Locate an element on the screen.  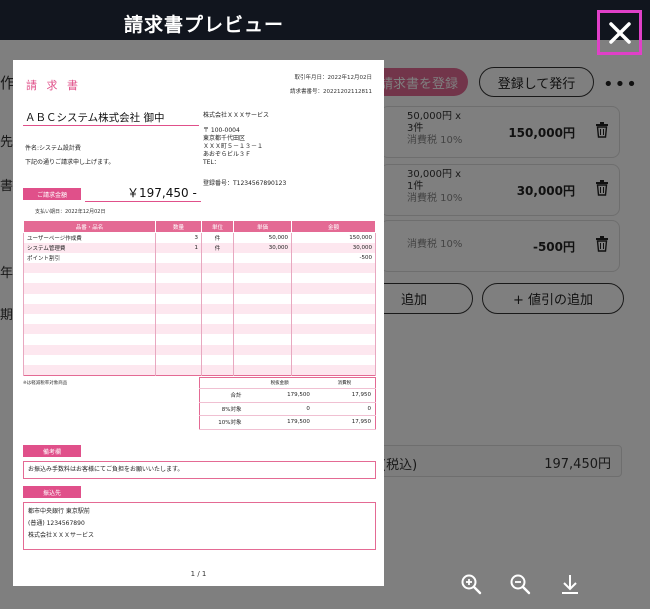
table-cell: ユーザーページ作成費 is located at coordinates (89, 237).